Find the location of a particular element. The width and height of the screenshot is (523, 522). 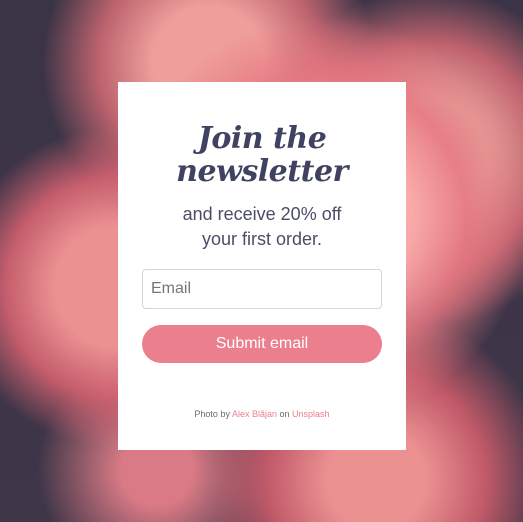

credit-source-link: Unsplash is located at coordinates (311, 414).